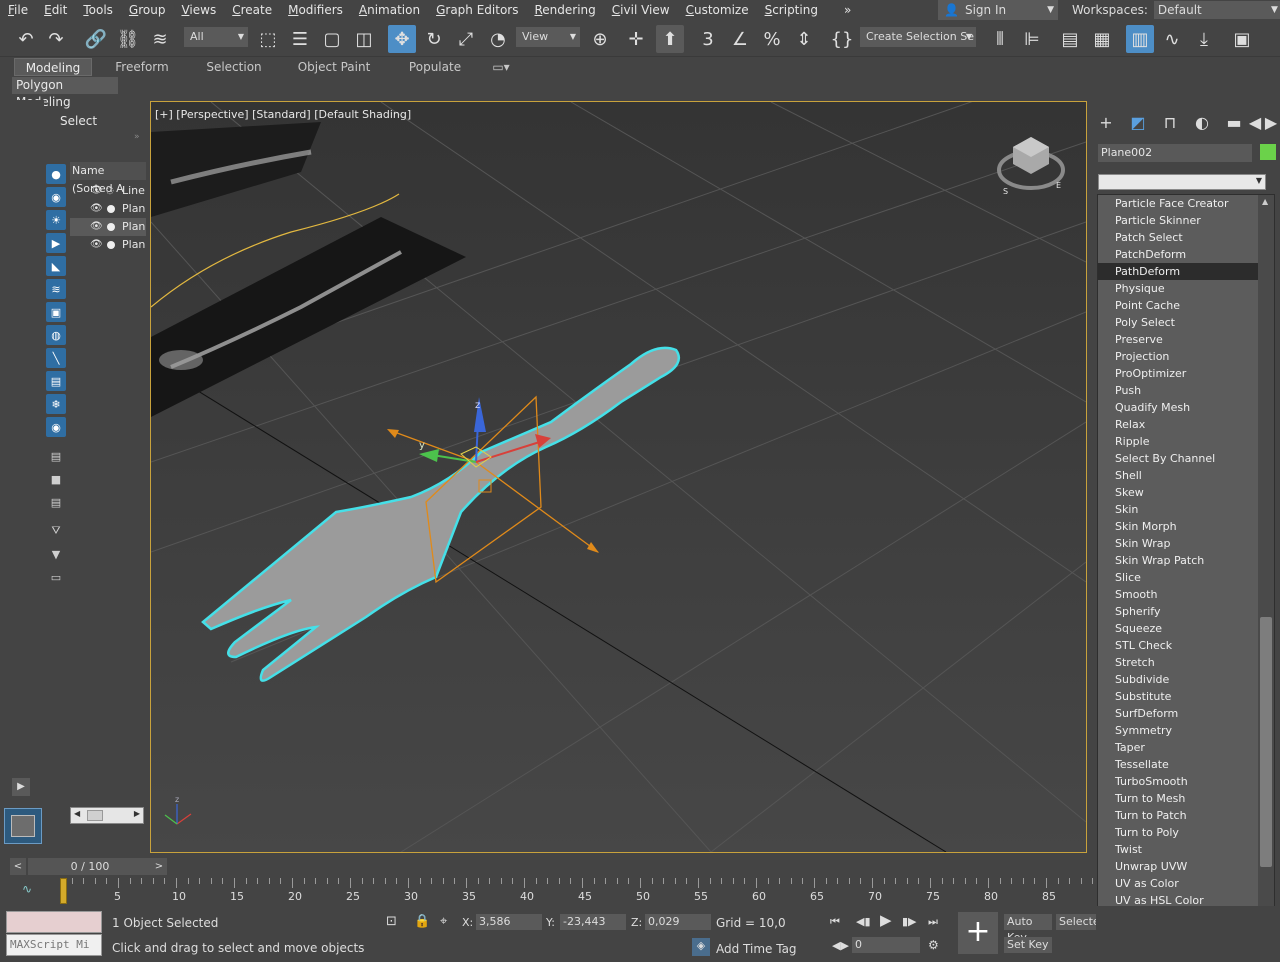  Describe the element at coordinates (56, 197) in the screenshot. I see `display-geometry-icon: ◉` at that location.